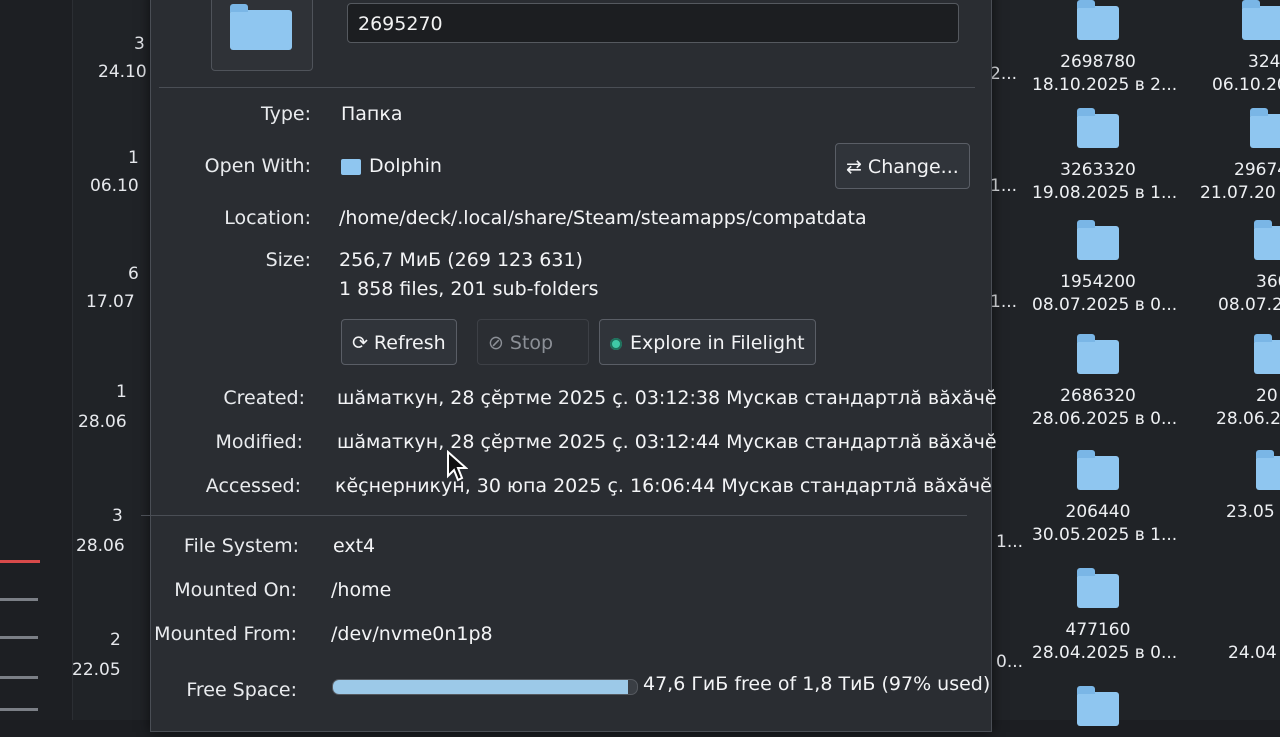 This screenshot has height=737, width=1280. I want to click on refresh-button: ⟳ Refresh, so click(399, 342).